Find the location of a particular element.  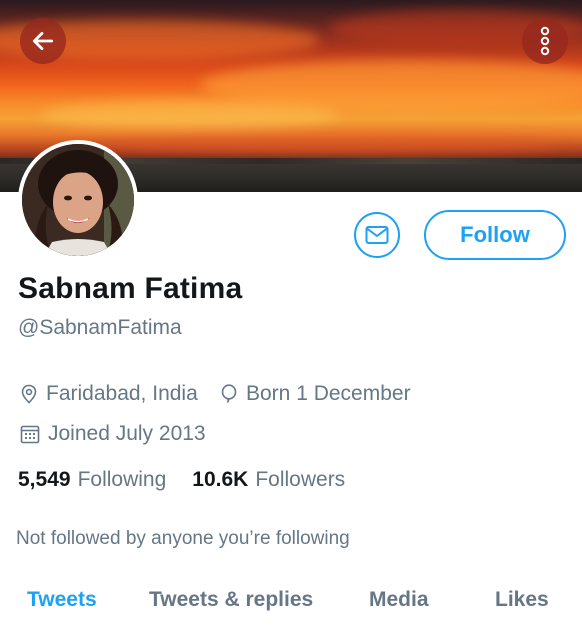

followers-label: Followers is located at coordinates (300, 479).